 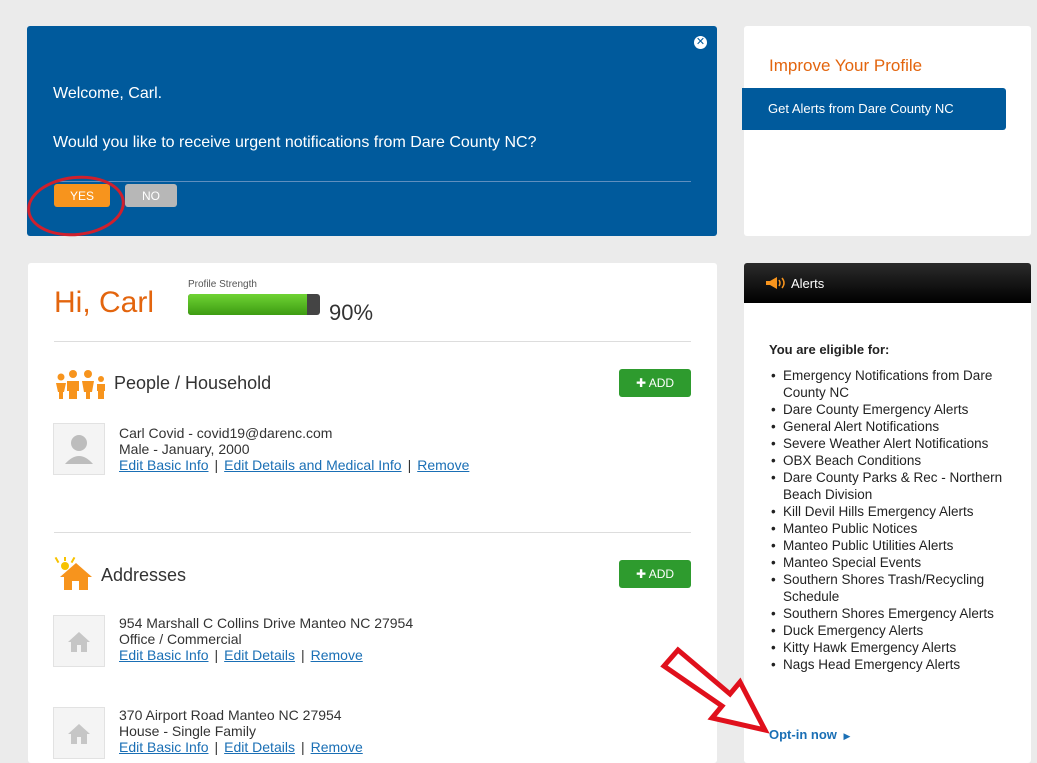 I want to click on list-item: Nags Head Emergency Alerts, so click(x=898, y=664).